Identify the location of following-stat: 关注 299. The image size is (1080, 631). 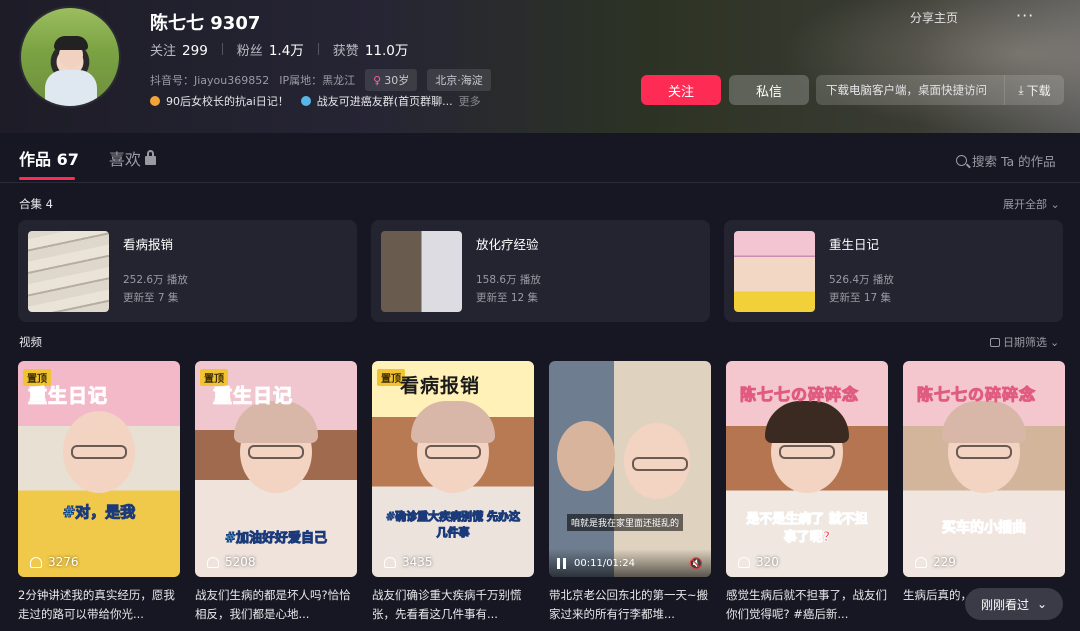
(179, 49).